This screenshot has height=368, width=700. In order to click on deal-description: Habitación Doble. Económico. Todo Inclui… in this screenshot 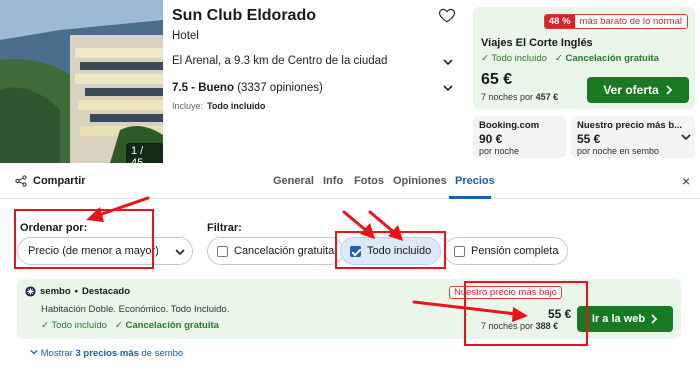, I will do `click(135, 309)`.